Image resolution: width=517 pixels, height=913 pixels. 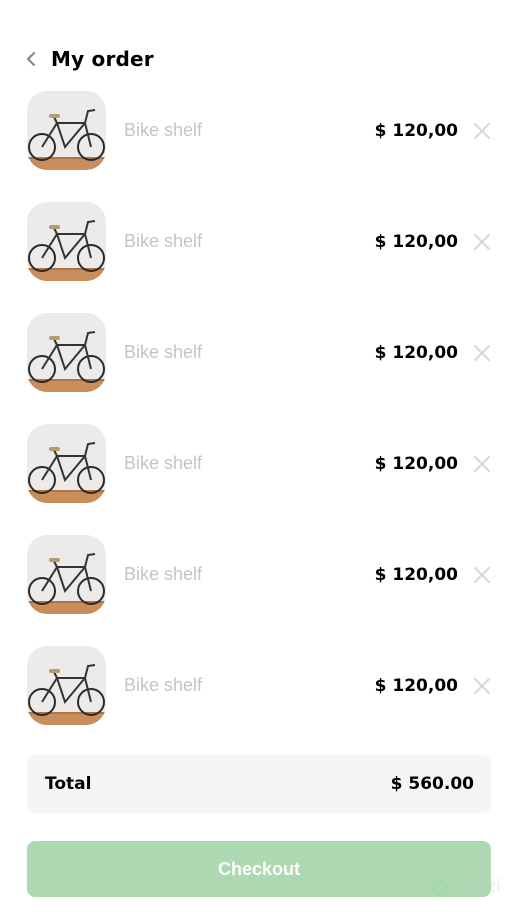 I want to click on watermark-text: Platzi, so click(x=477, y=886).